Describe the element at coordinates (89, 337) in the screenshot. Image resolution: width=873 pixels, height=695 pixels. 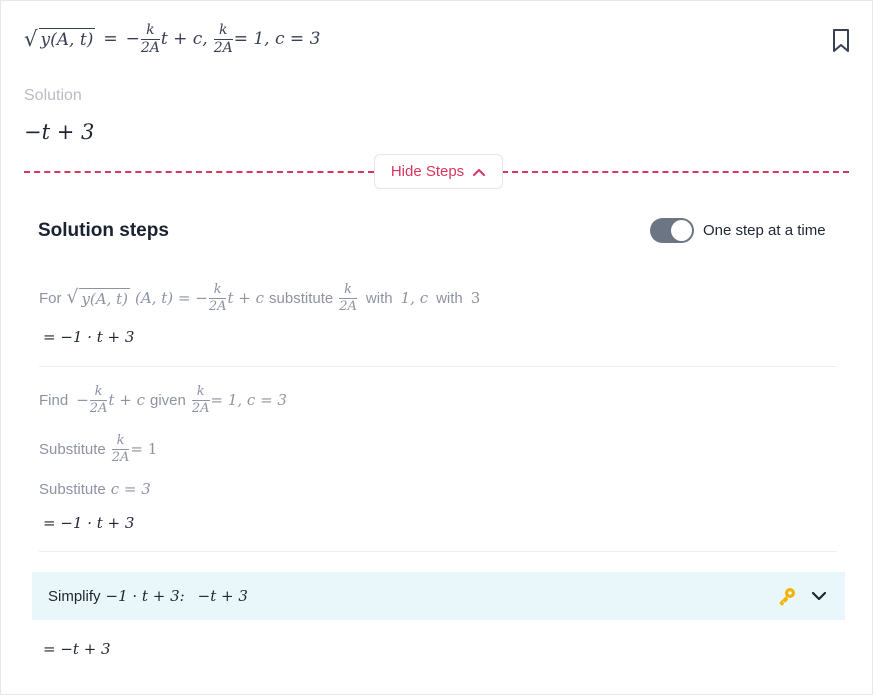
I see `step1-result: = −1 · t + 3` at that location.